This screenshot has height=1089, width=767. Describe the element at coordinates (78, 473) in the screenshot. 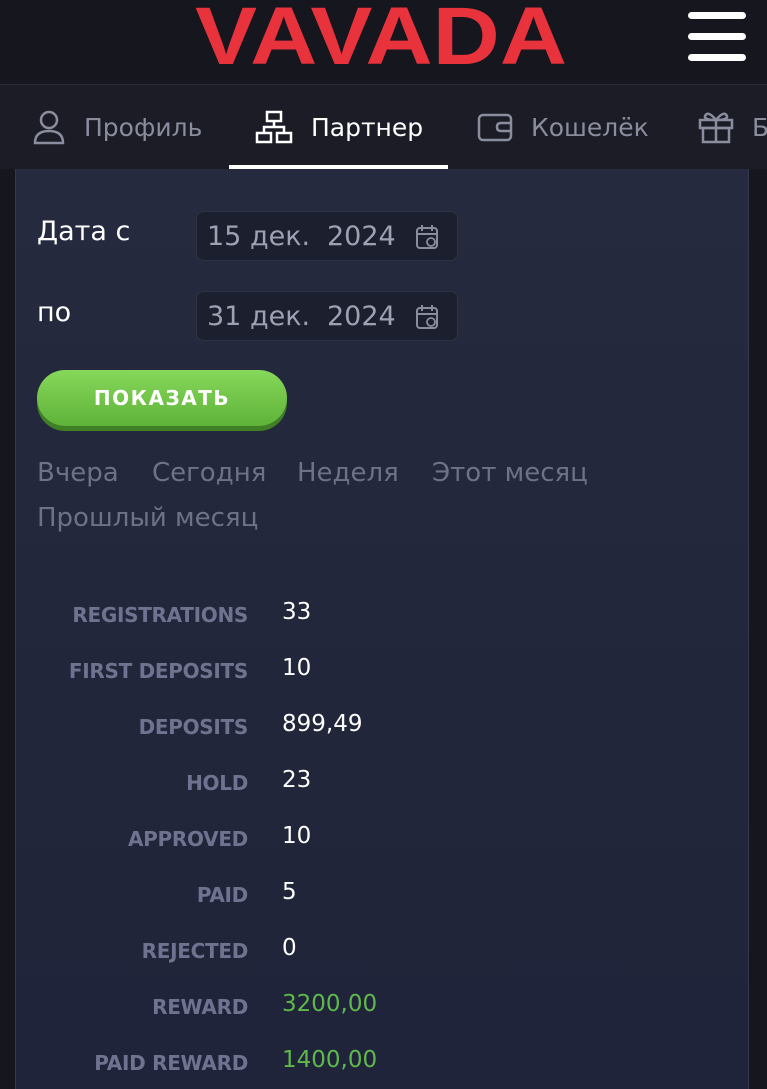

I see `quick-range-yesterday: Вчера` at that location.